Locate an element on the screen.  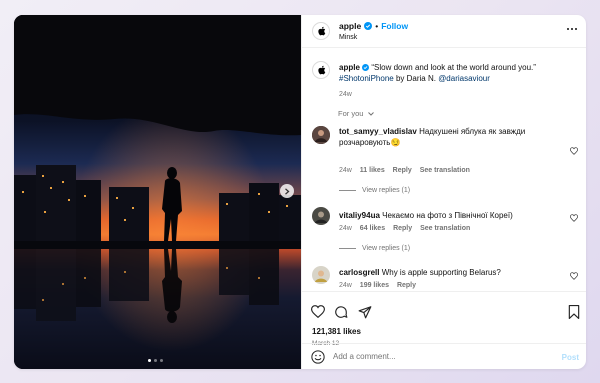
caption-avatar is located at coordinates (321, 70).